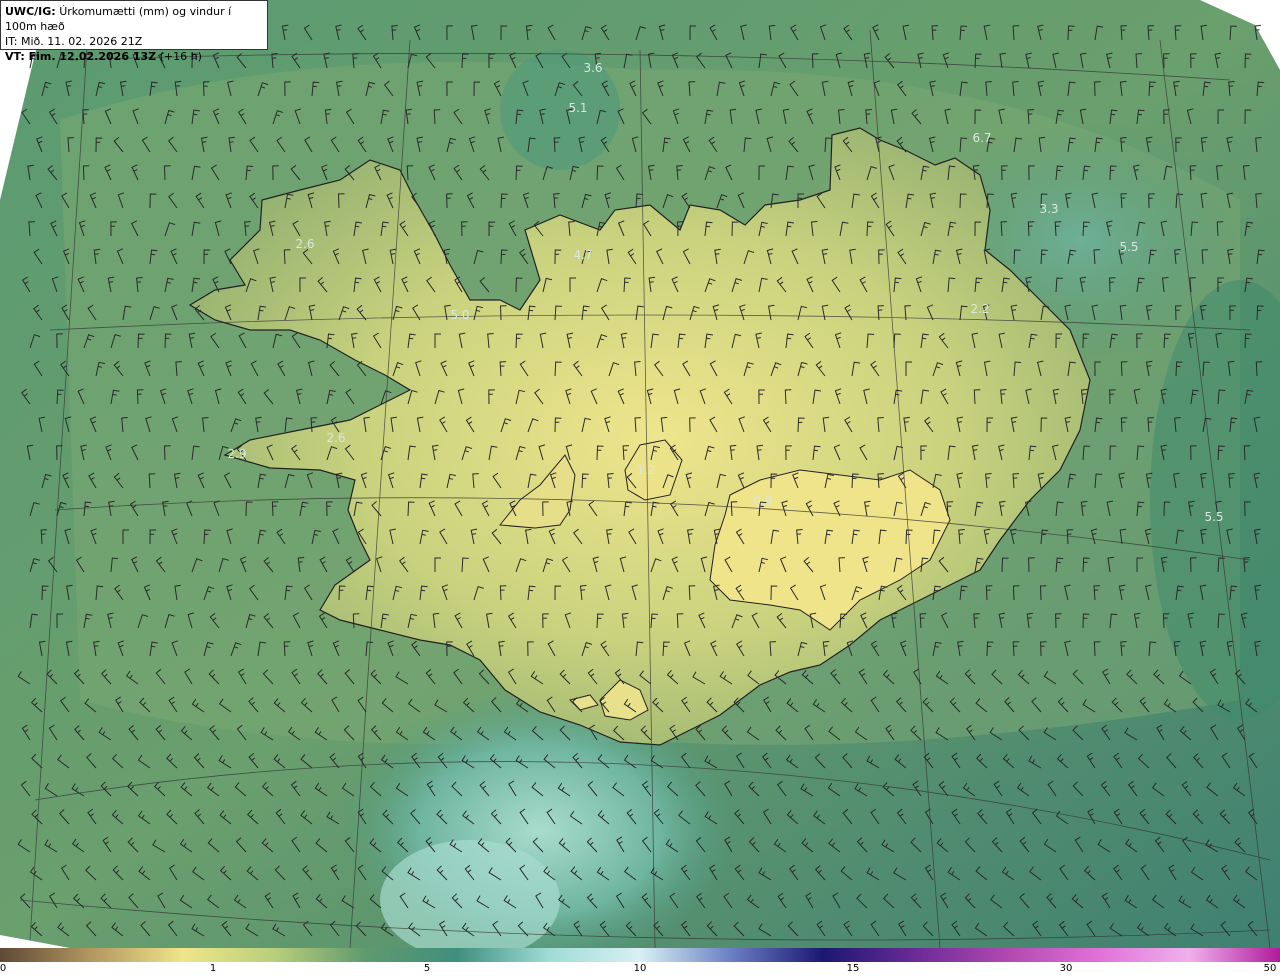 The width and height of the screenshot is (1280, 978). Describe the element at coordinates (30, 11) in the screenshot. I see `product-code: UWC/IG:` at that location.